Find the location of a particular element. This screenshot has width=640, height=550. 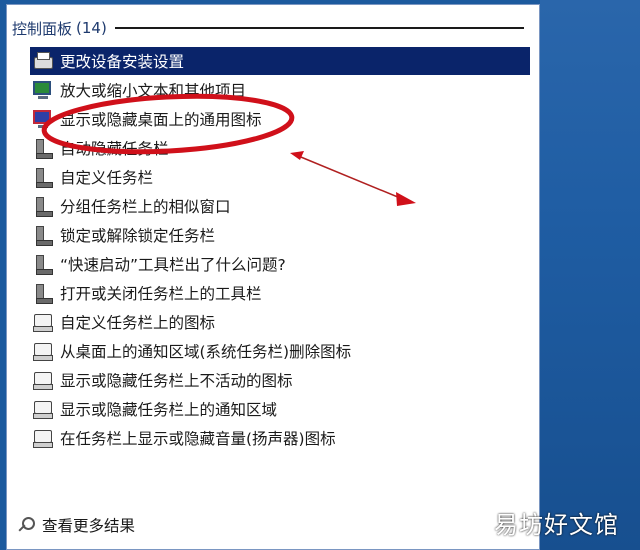

result-item-toggle-toolbars: 打开或关闭任务栏上的工具栏 is located at coordinates (280, 293).